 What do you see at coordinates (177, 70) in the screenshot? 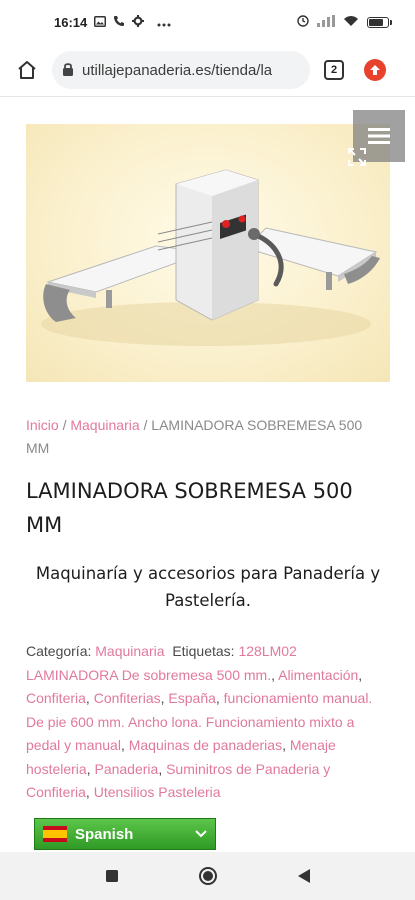
I see `url-text: utillajepanaderia.es/tienda/la` at bounding box center [177, 70].